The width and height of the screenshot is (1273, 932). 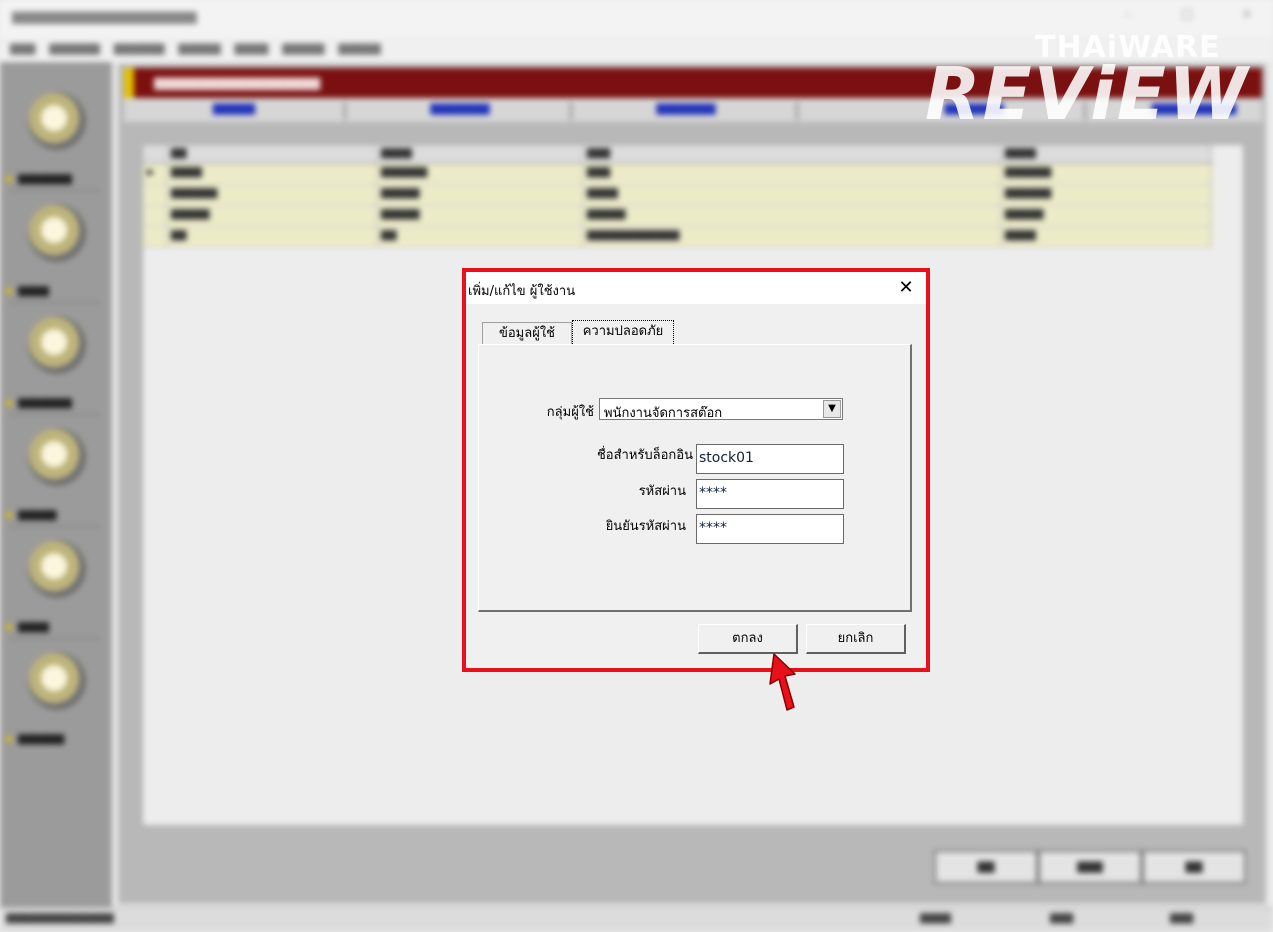 I want to click on table-row: ▇▇▇▇▇▇ ▇▇▇▇▇ ▇▇▇▇ ▇▇▇▇▇▇, so click(x=678, y=195).